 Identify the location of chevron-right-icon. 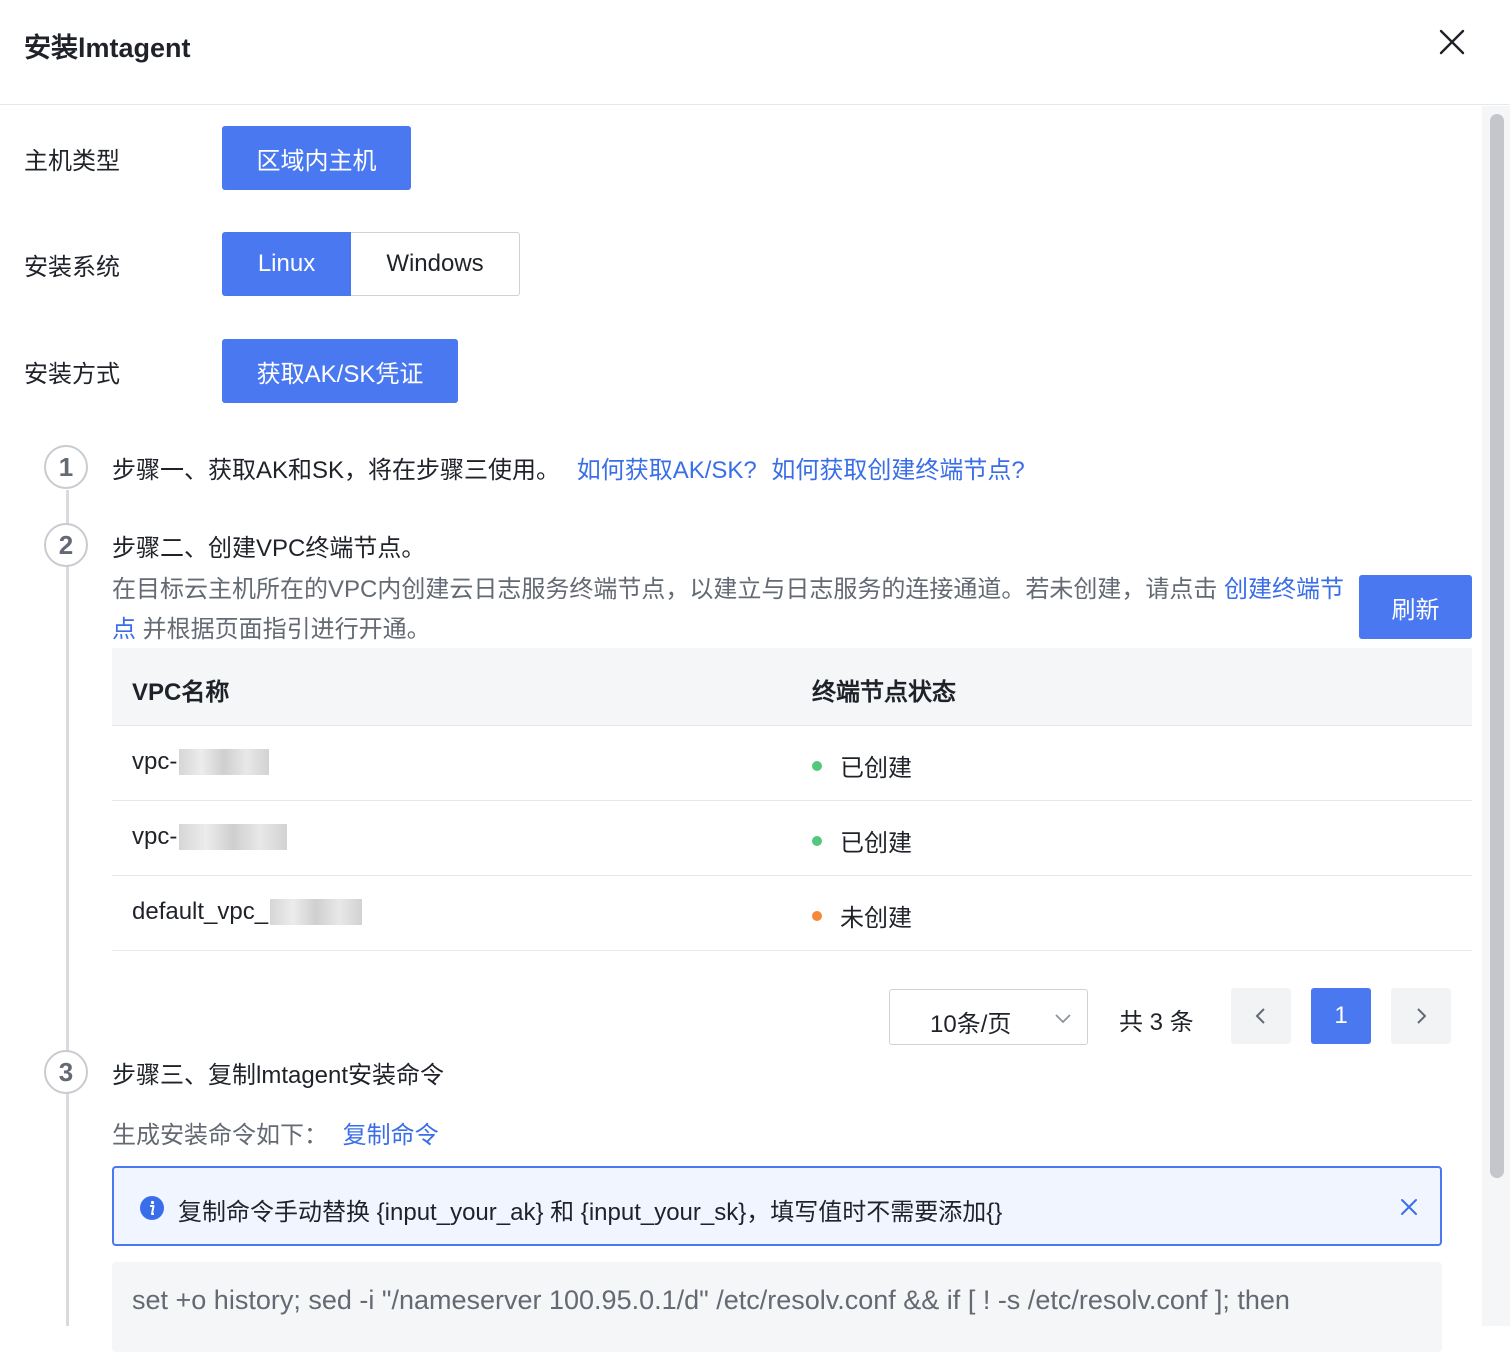
(1422, 1016).